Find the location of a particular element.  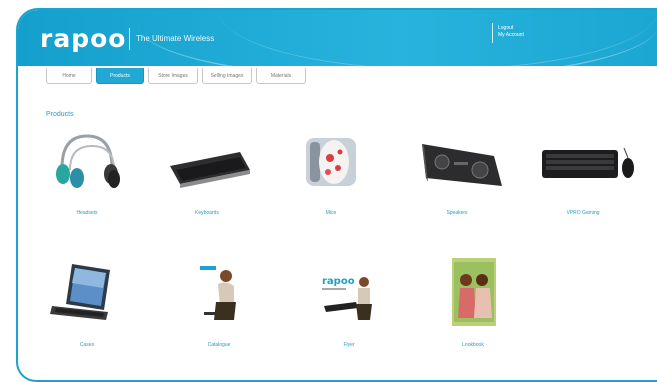

flyer-icon: rapoo is located at coordinates (349, 293).